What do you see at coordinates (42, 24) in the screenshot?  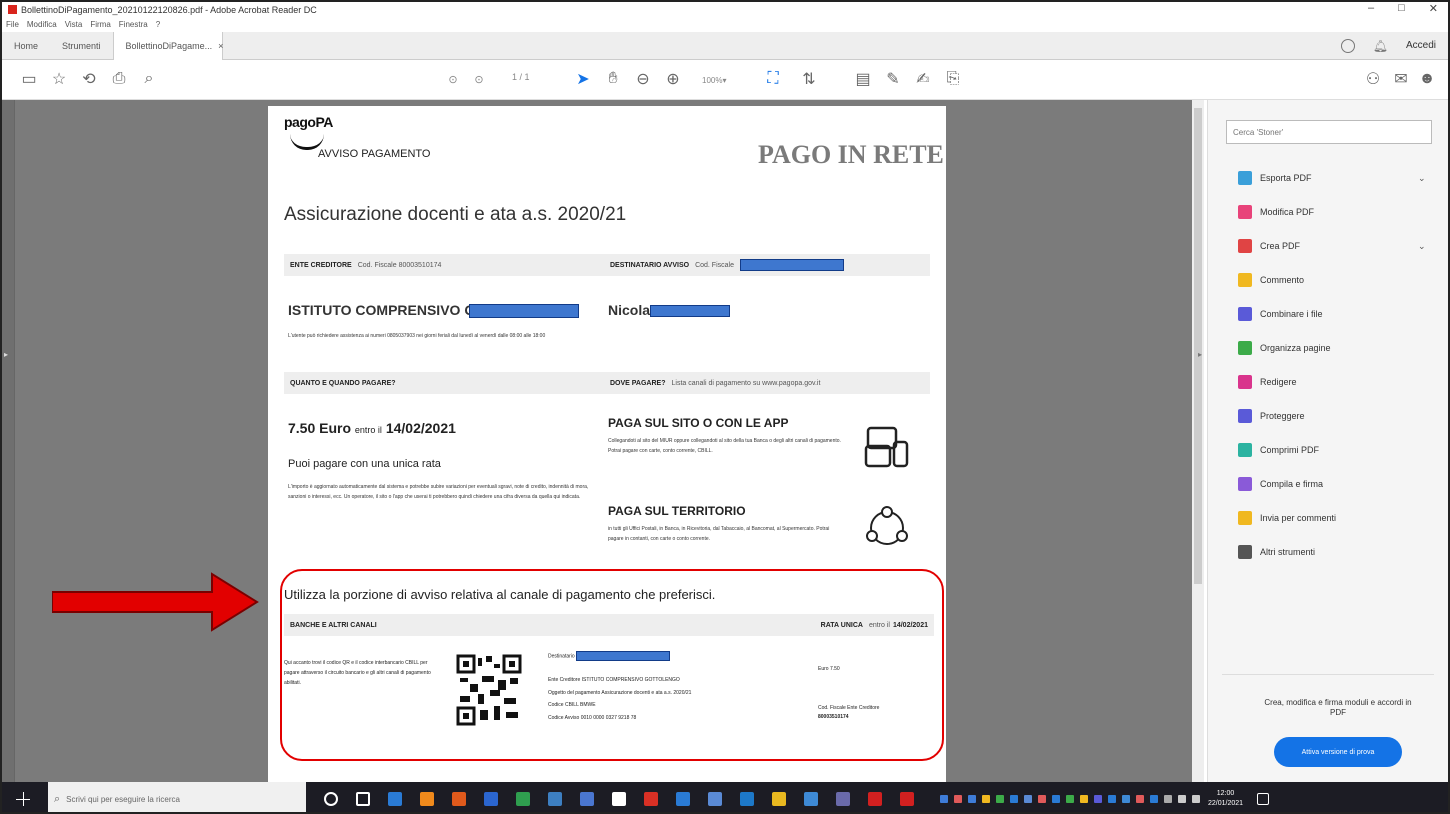 I see `menu-modifica: Modifica` at bounding box center [42, 24].